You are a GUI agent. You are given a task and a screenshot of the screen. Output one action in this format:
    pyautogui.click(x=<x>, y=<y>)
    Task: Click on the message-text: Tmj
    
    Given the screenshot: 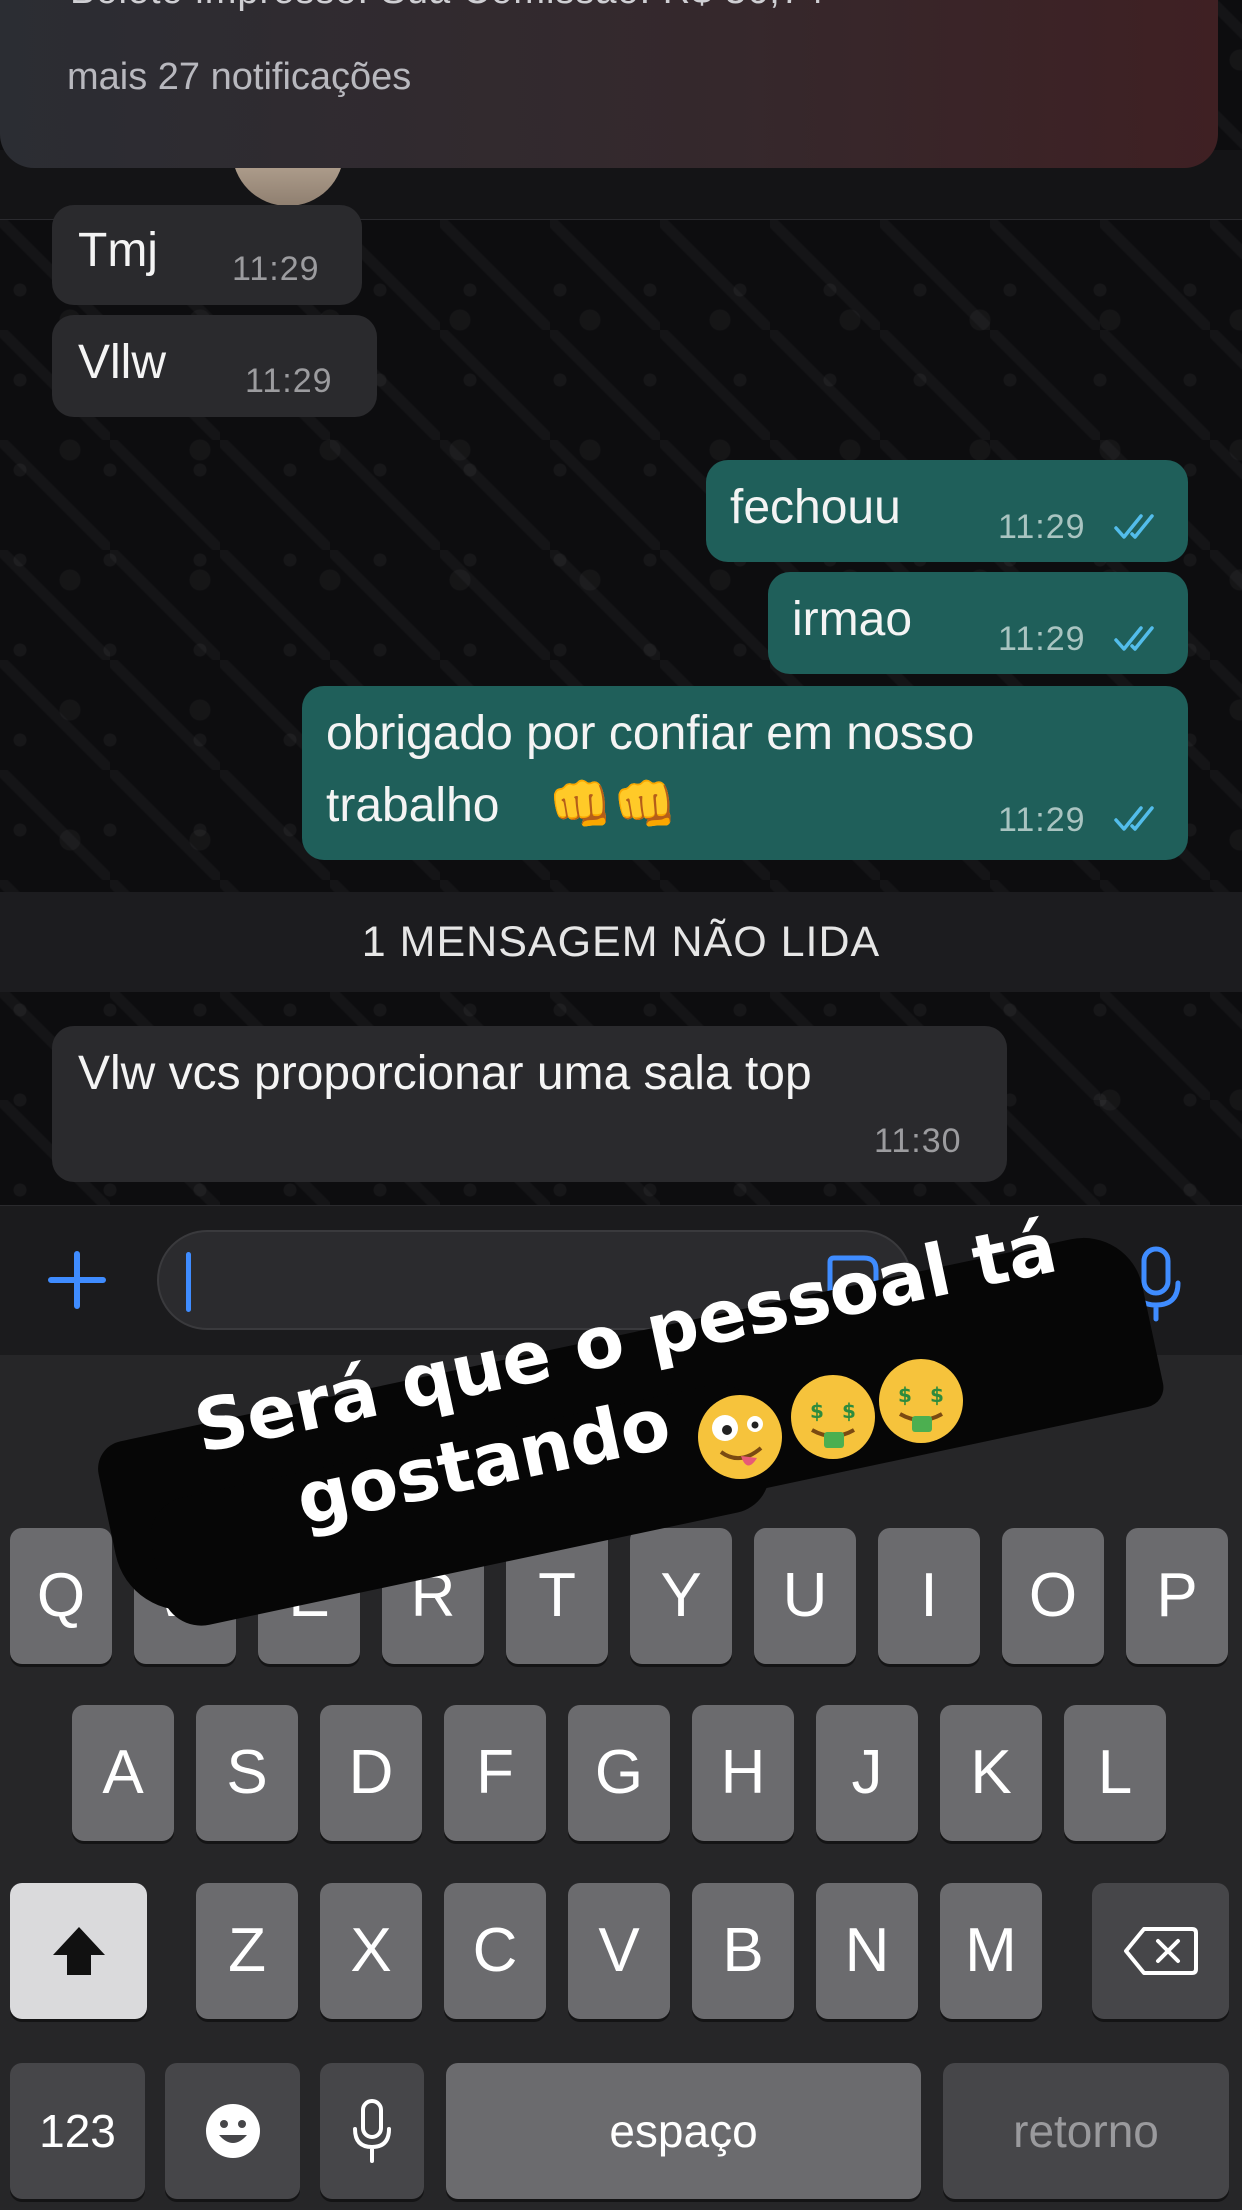 What is the action you would take?
    pyautogui.click(x=118, y=250)
    